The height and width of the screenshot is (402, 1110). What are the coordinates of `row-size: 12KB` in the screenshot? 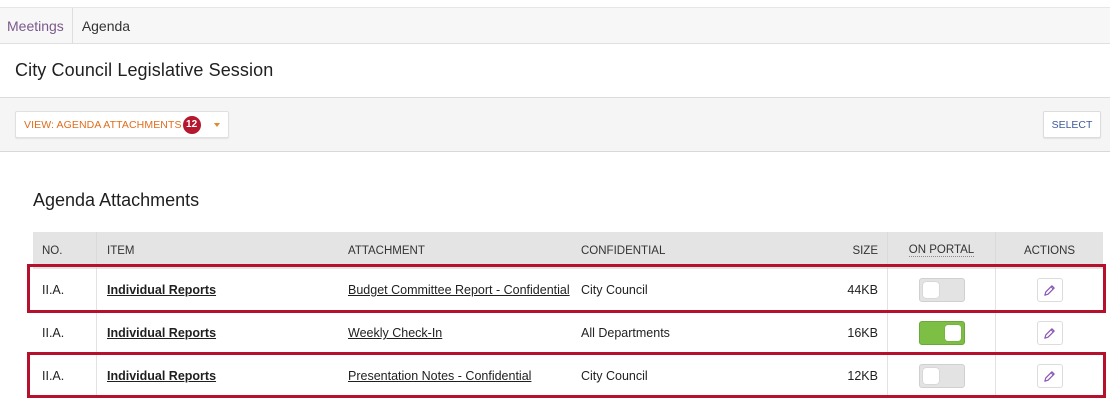 It's located at (862, 376).